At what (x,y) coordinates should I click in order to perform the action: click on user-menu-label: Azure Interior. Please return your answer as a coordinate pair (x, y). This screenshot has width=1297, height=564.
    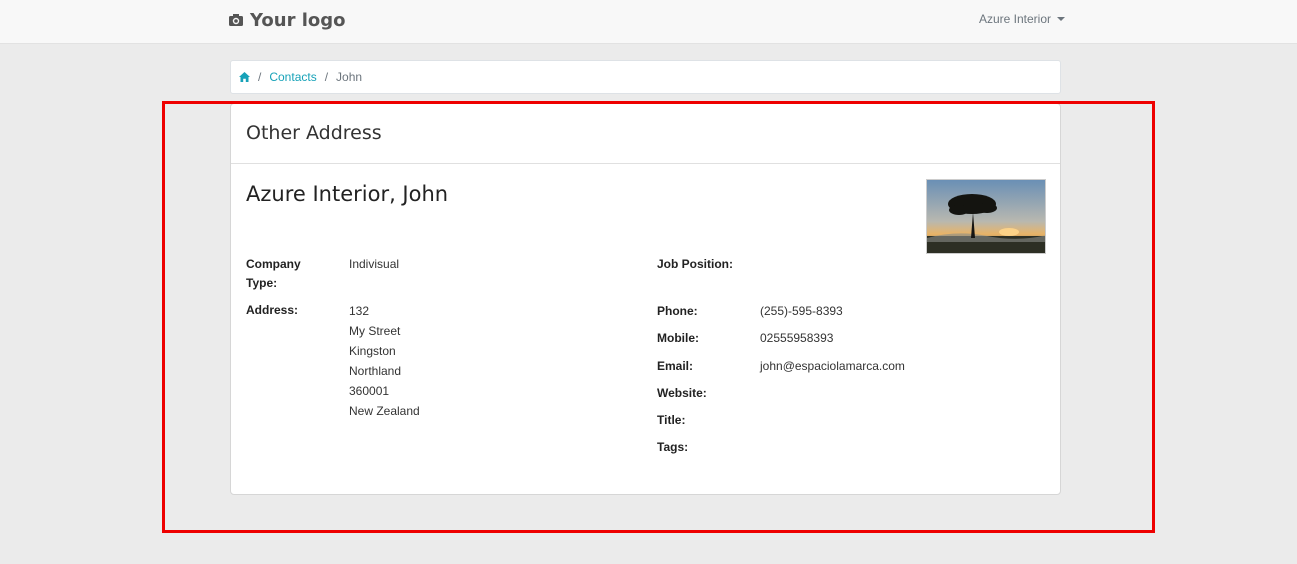
    Looking at the image, I should click on (1014, 19).